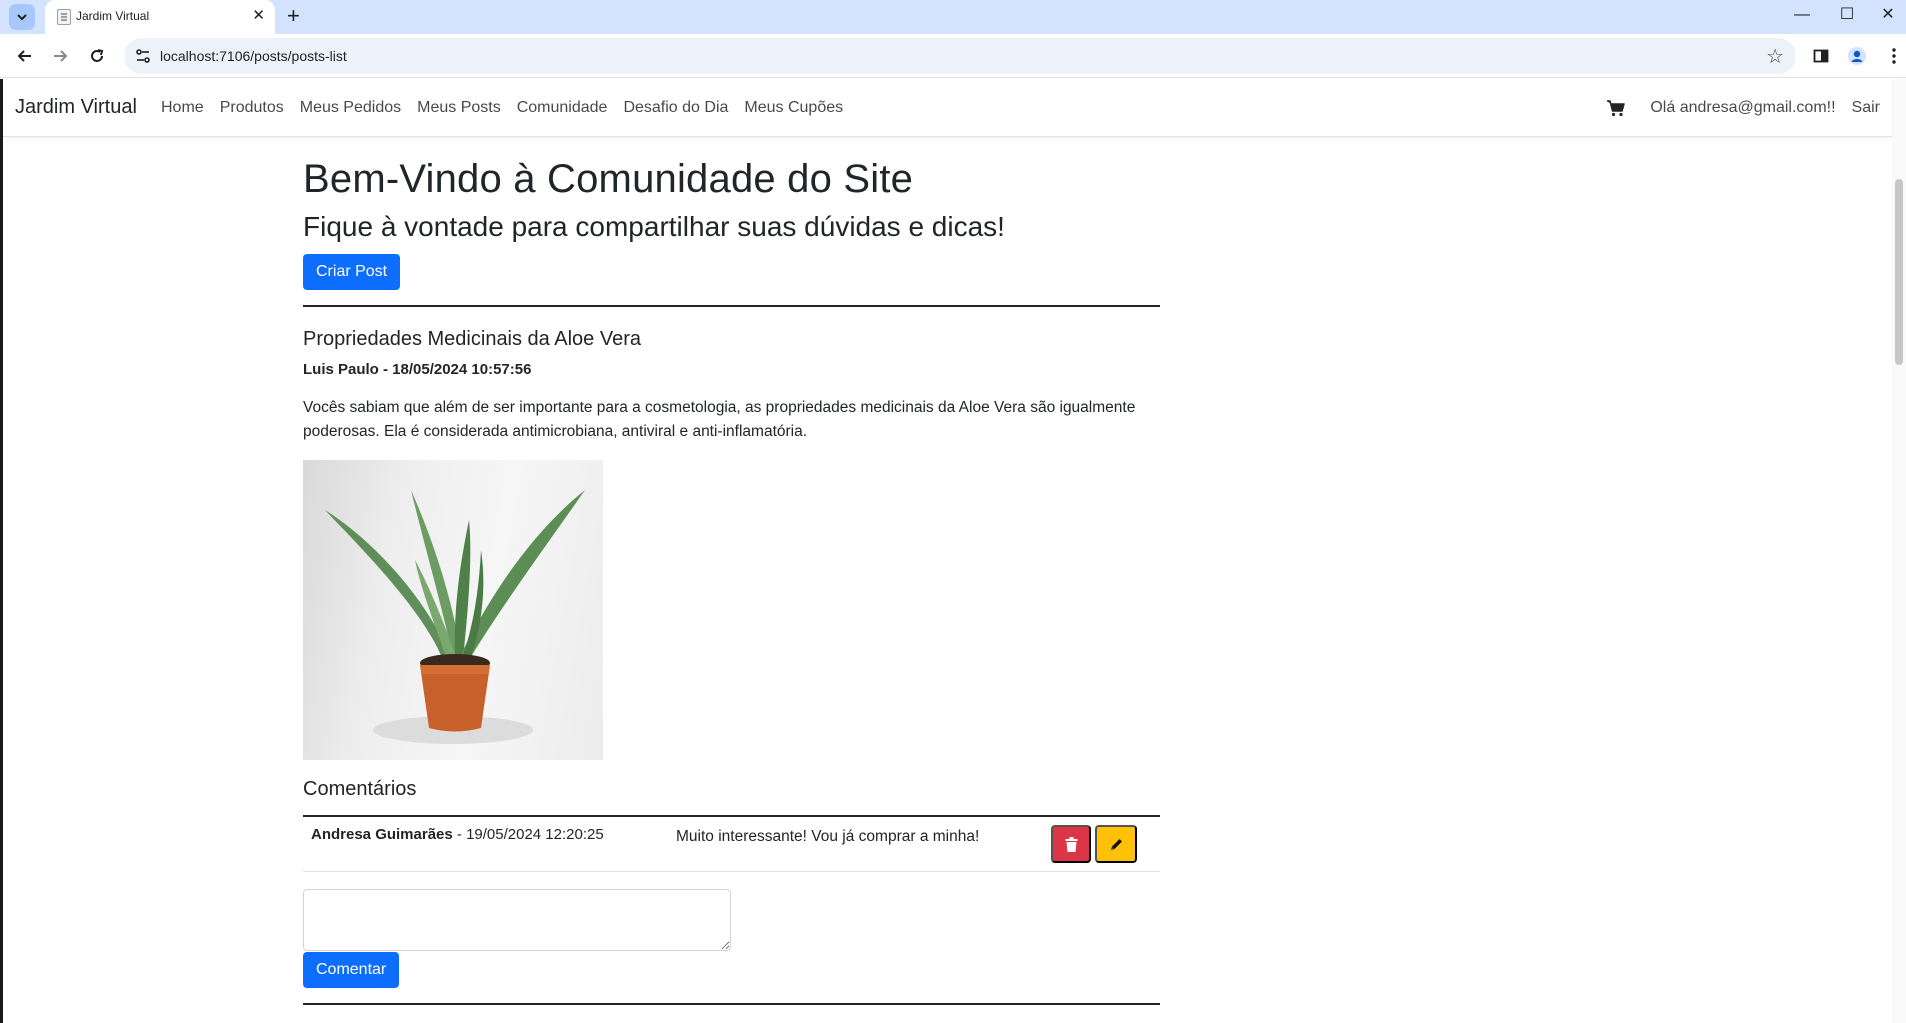  I want to click on scrollbar-thumb, so click(1899, 272).